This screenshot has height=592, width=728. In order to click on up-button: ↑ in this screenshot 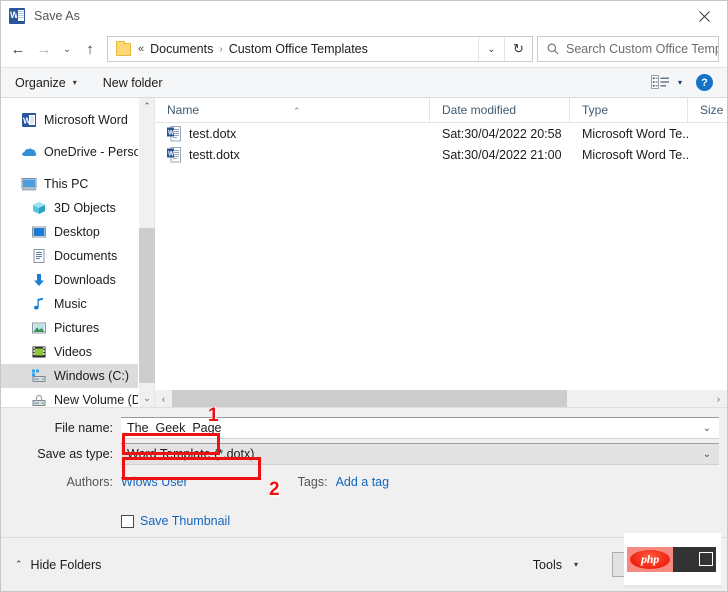, I will do `click(90, 49)`.